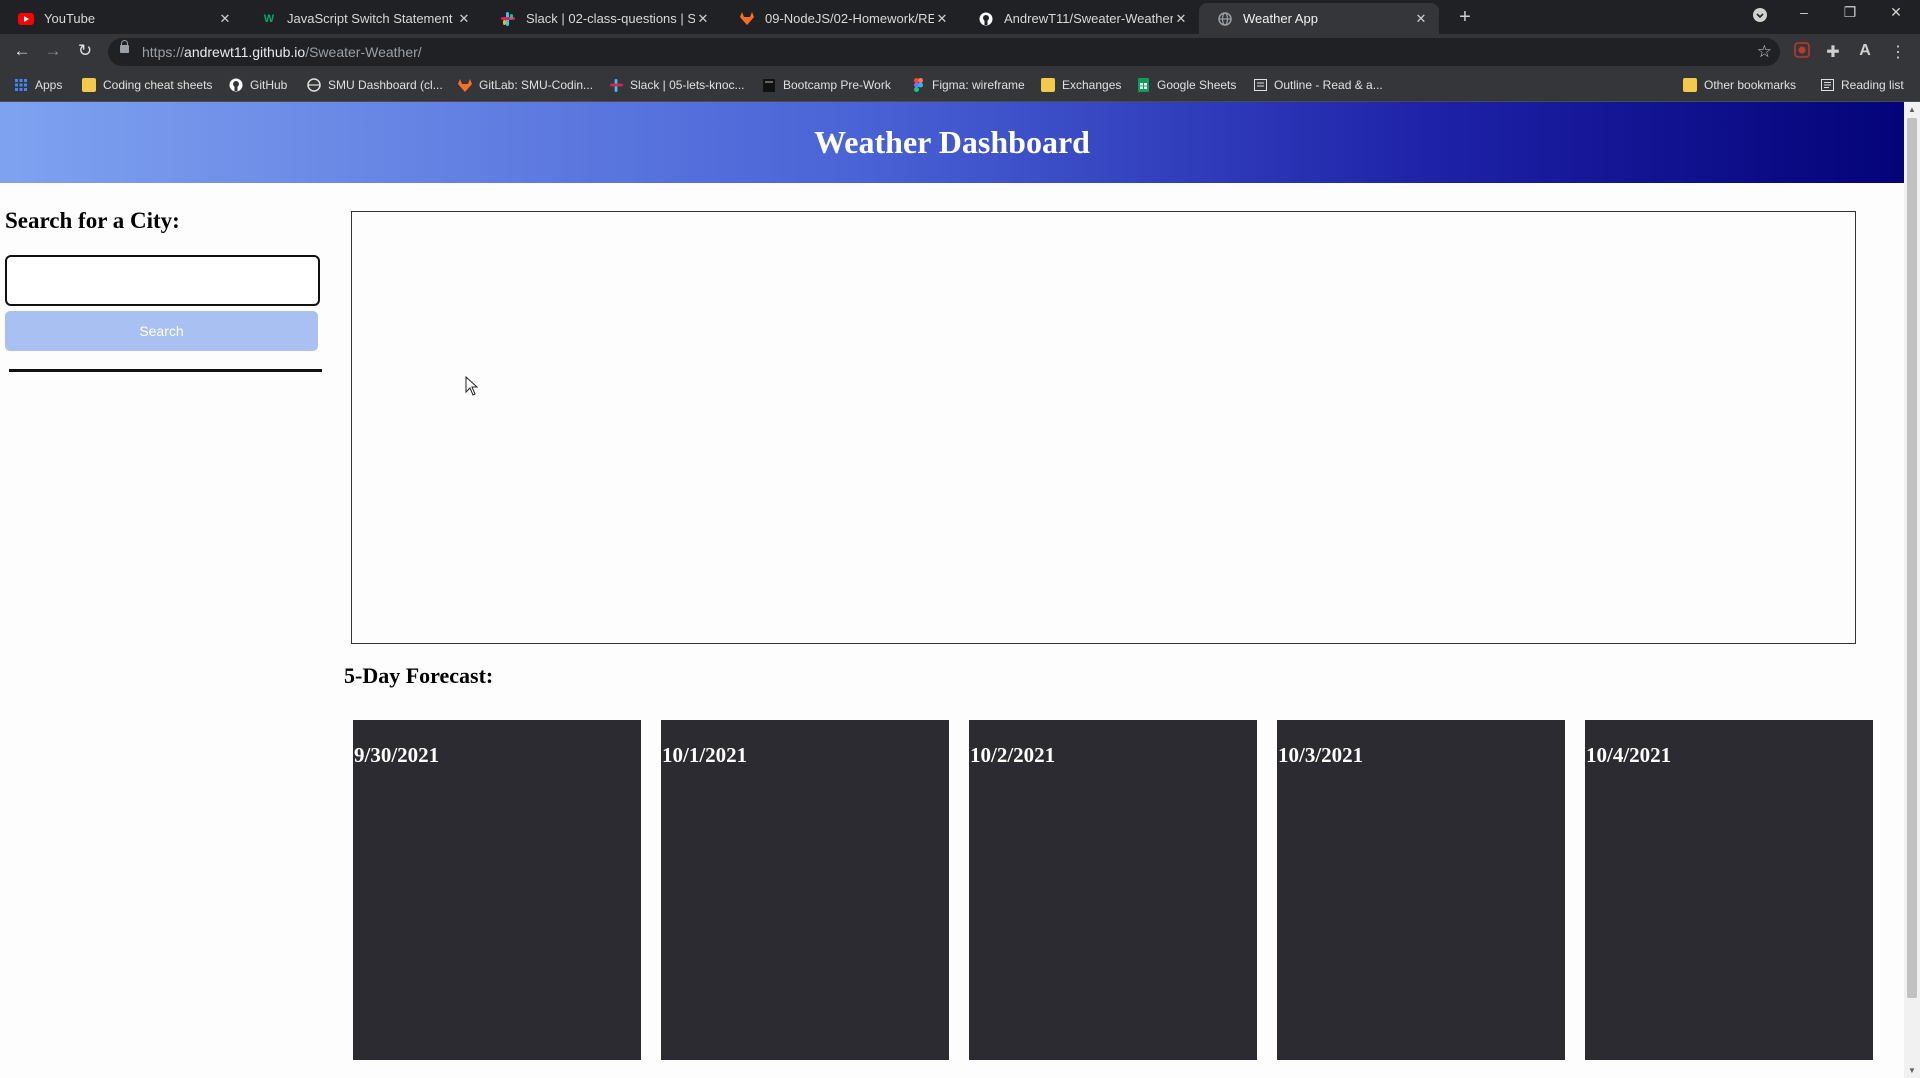  What do you see at coordinates (978, 85) in the screenshot?
I see `bookmark-label: Figma: wireframe` at bounding box center [978, 85].